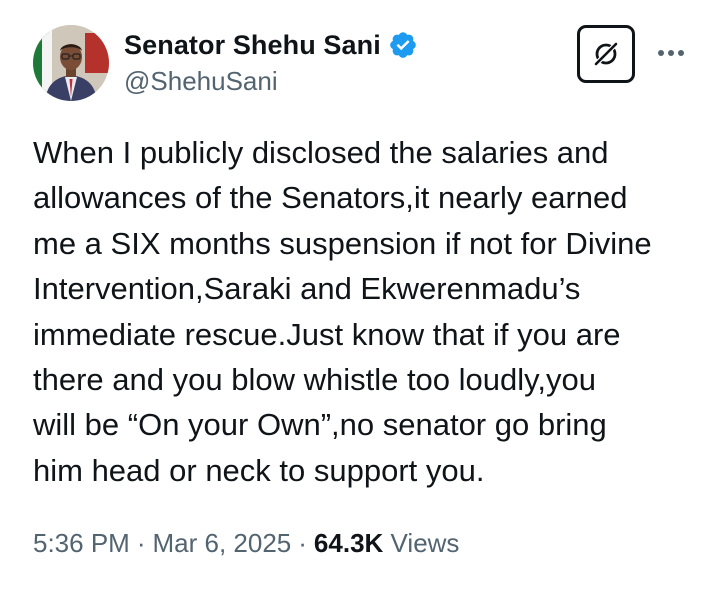  What do you see at coordinates (252, 45) in the screenshot?
I see `display-name: Senator Shehu Sani` at bounding box center [252, 45].